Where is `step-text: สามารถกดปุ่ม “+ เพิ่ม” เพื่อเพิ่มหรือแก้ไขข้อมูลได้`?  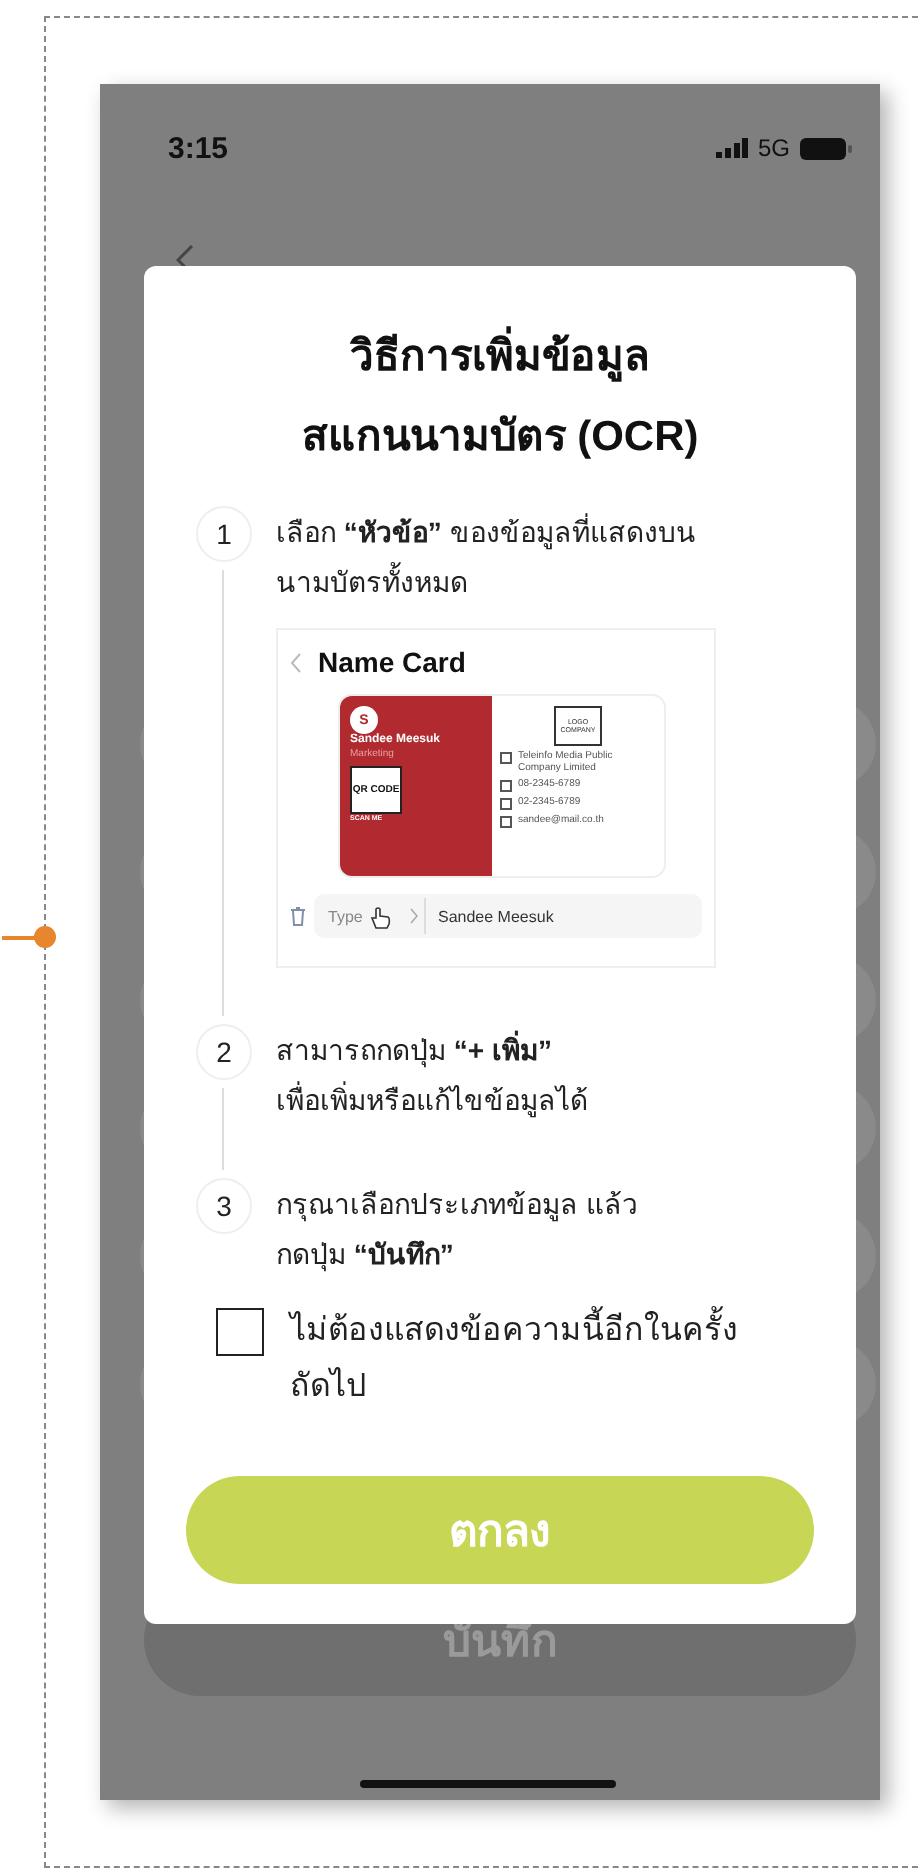
step-text: สามารถกดปุ่ม “+ เพิ่ม” เพื่อเพิ่มหรือแก้ไขข้อมูลได้ is located at coordinates (433, 1075).